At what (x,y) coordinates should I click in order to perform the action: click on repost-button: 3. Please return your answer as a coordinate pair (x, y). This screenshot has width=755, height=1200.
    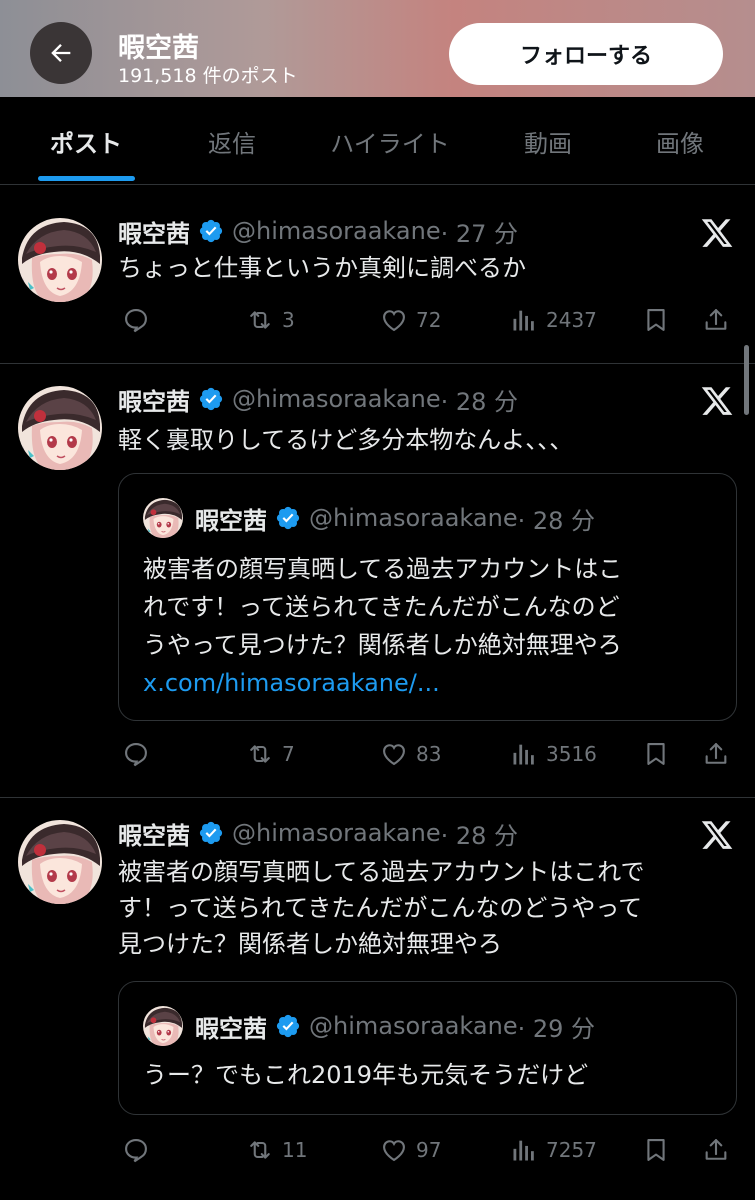
    Looking at the image, I should click on (270, 320).